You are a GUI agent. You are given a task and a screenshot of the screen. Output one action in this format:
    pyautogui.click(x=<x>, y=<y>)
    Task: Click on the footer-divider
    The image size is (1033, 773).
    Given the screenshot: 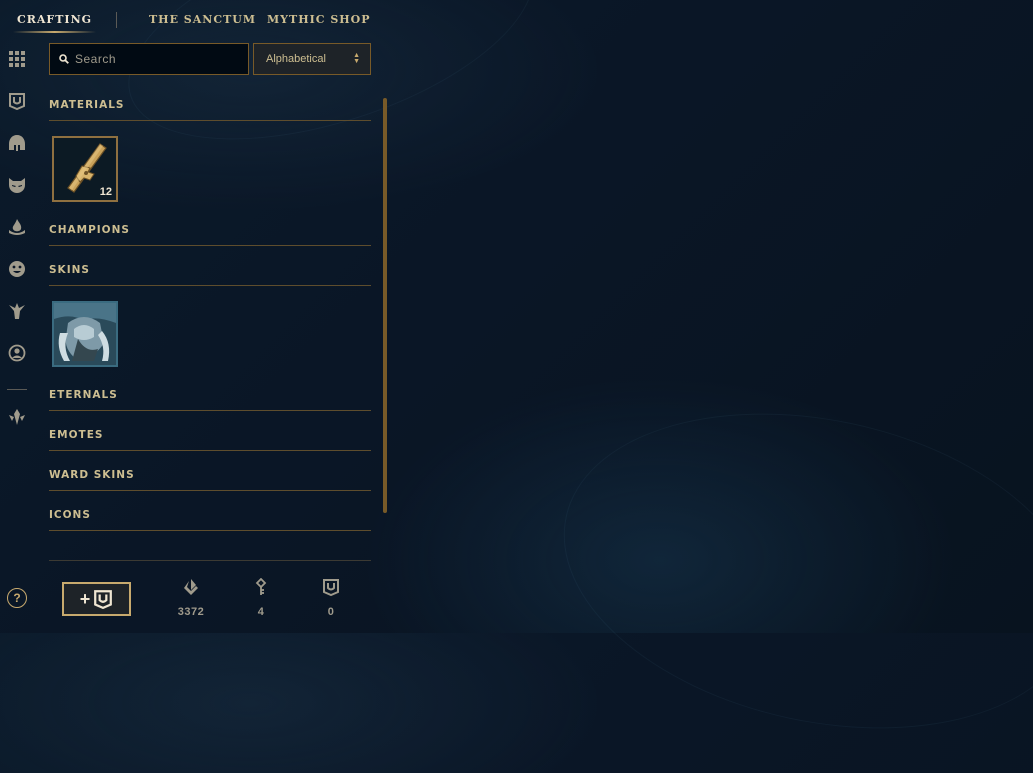 What is the action you would take?
    pyautogui.click(x=210, y=560)
    